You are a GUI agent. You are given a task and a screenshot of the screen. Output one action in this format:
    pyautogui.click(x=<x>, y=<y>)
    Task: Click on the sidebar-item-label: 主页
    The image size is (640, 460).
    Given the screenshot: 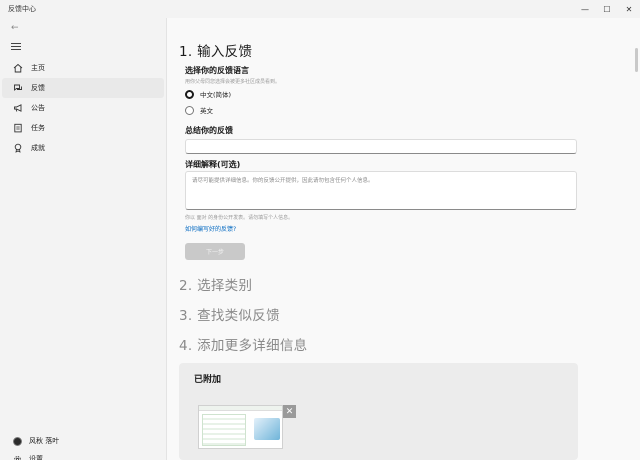 What is the action you would take?
    pyautogui.click(x=38, y=68)
    